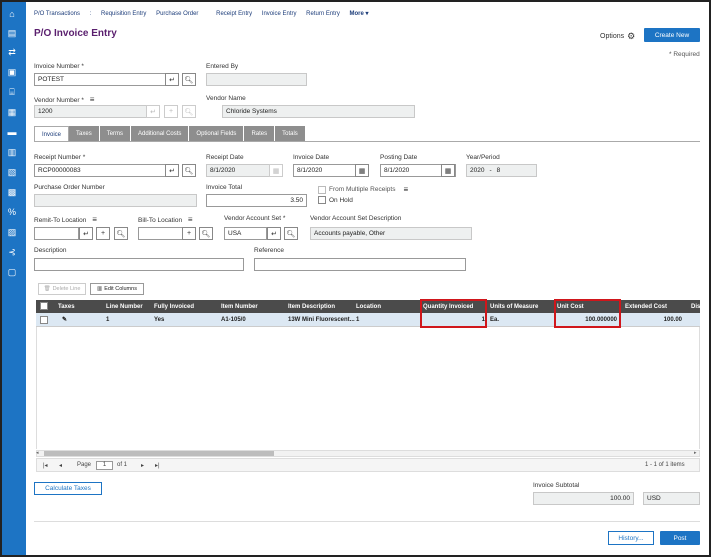  What do you see at coordinates (260, 134) in the screenshot?
I see `tab-rates: Rates` at bounding box center [260, 134].